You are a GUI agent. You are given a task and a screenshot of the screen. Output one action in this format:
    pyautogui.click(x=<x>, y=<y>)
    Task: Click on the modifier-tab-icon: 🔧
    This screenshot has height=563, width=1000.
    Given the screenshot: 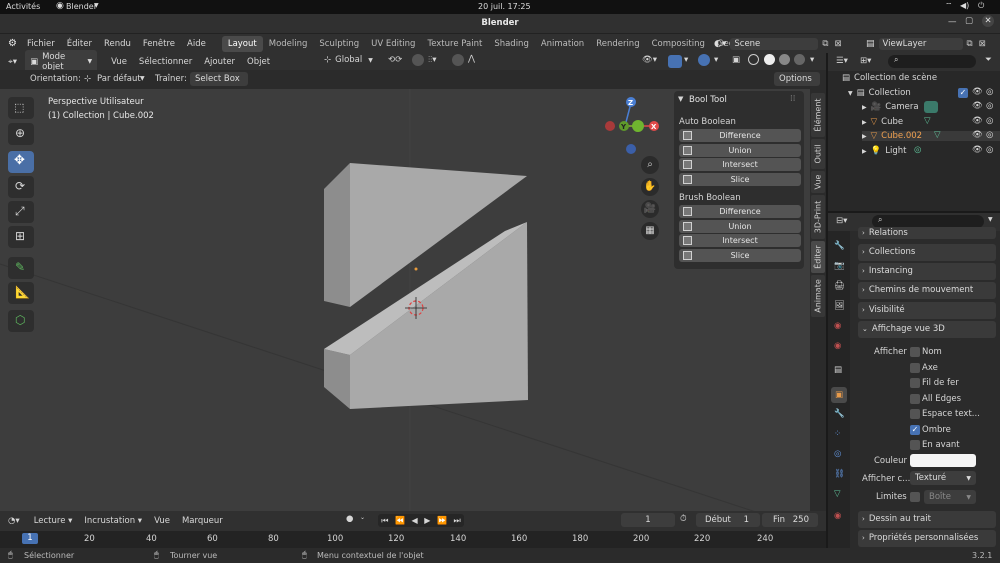 What is the action you would take?
    pyautogui.click(x=839, y=414)
    